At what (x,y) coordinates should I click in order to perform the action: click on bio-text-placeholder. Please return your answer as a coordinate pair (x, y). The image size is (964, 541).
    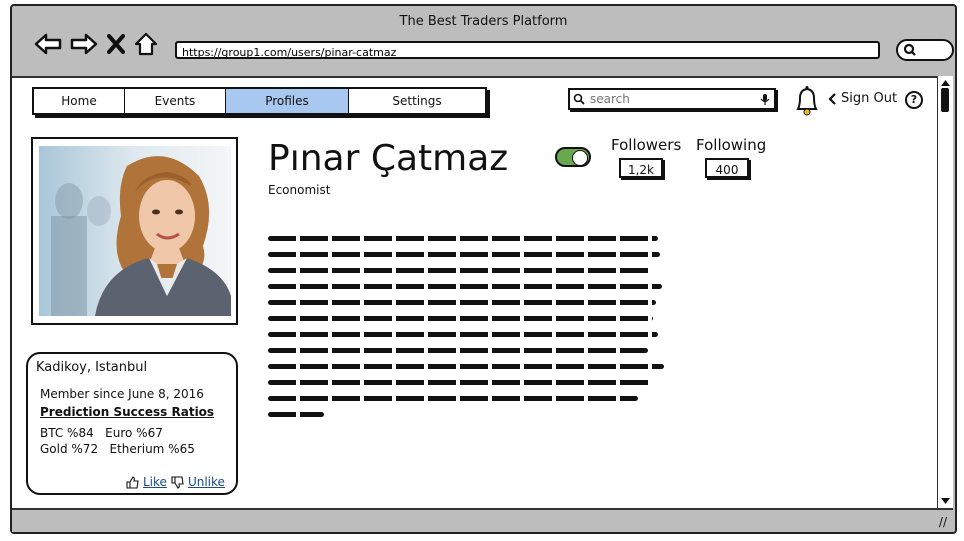
    Looking at the image, I should click on (468, 332).